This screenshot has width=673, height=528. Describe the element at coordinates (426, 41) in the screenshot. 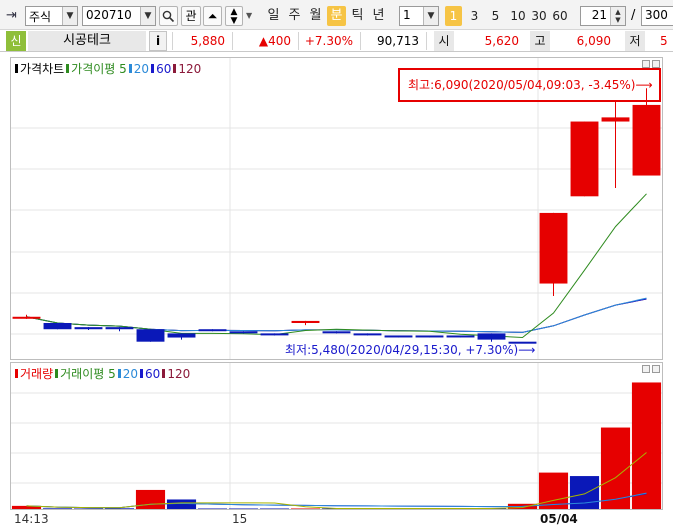

I see `divider` at that location.